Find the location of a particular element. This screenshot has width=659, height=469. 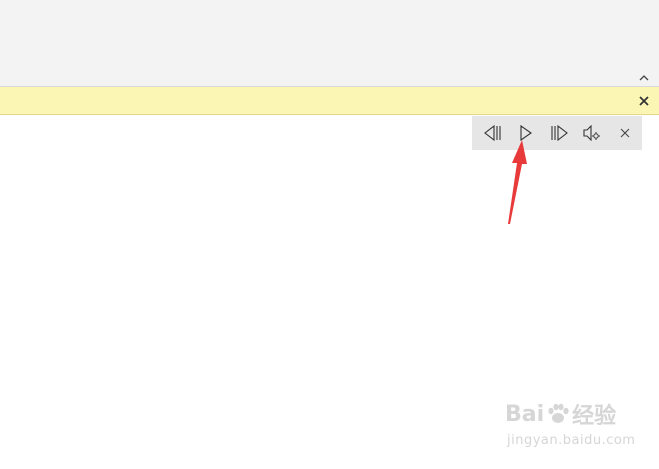

next-paragraph-button is located at coordinates (558, 133).